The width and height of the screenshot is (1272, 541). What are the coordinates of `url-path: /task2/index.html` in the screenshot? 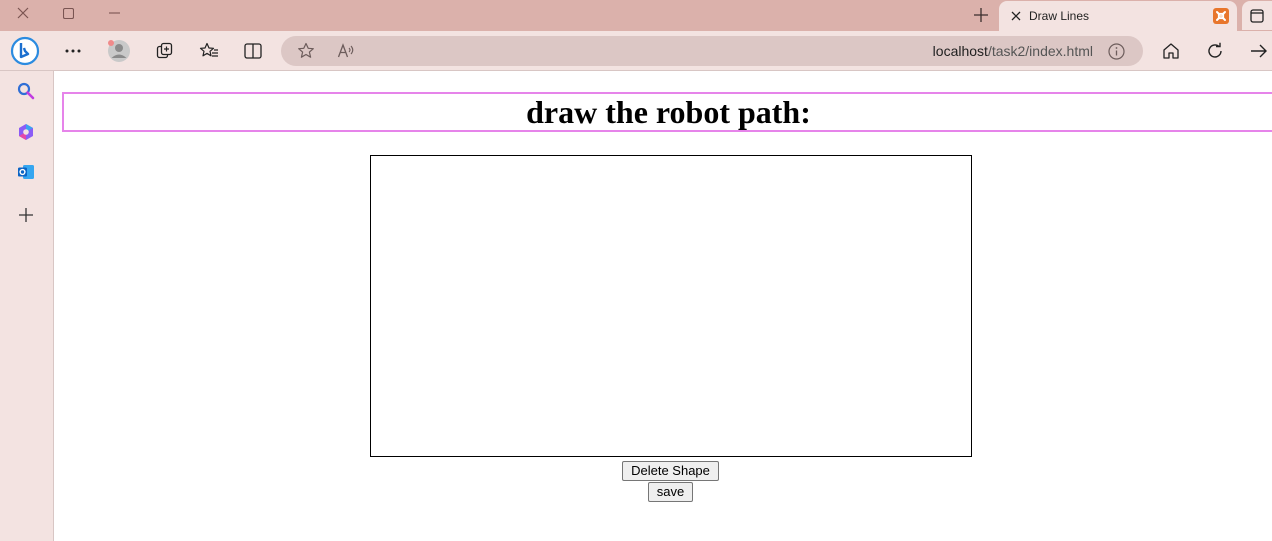 It's located at (1040, 51).